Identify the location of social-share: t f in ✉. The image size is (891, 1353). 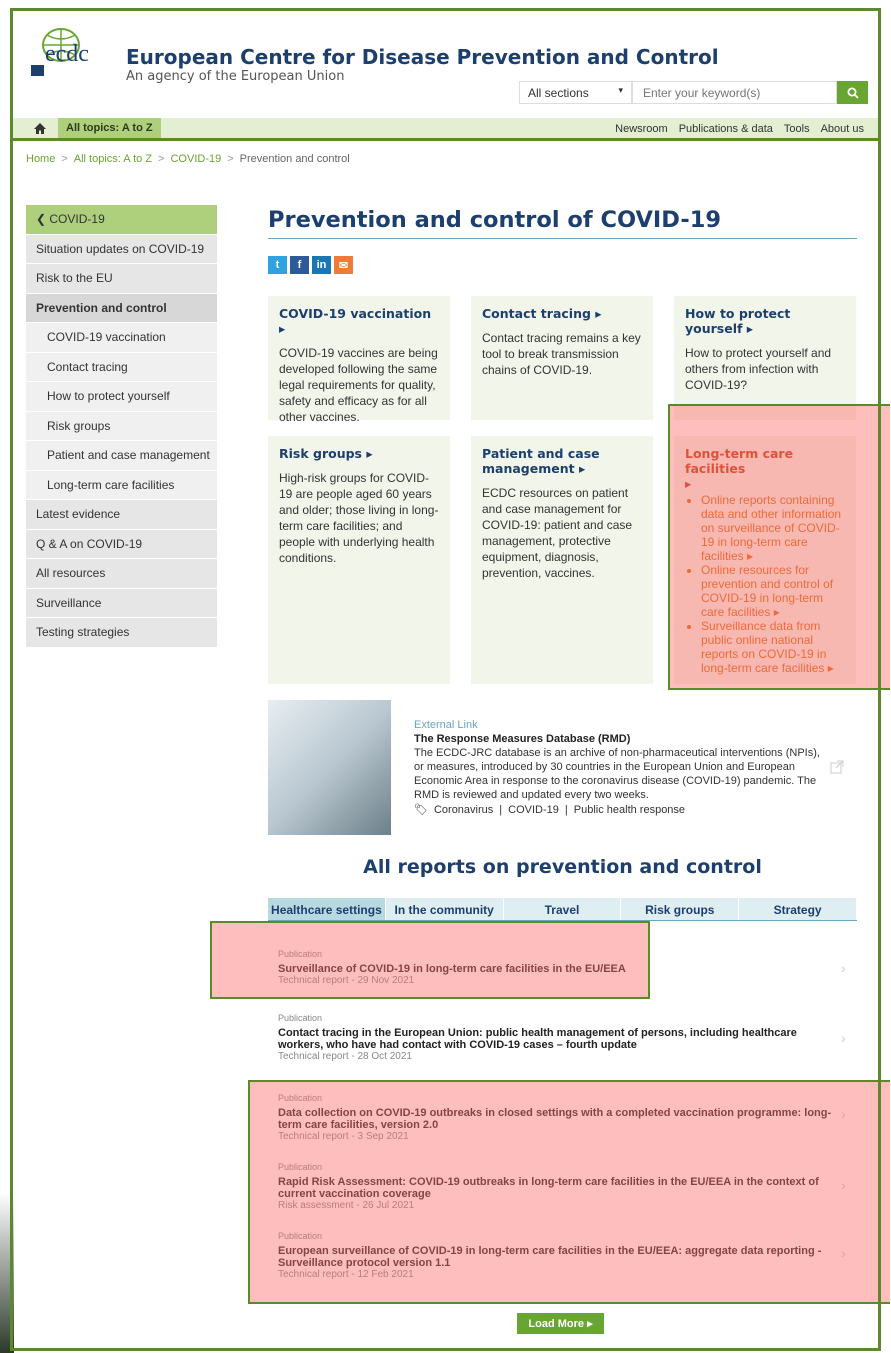
(310, 265).